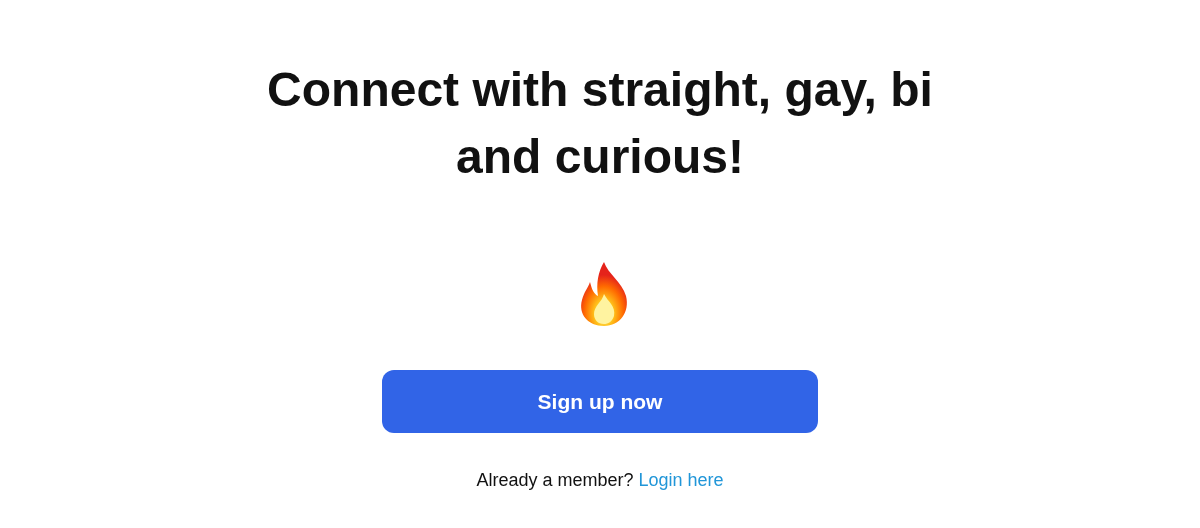  I want to click on login-link: Login here, so click(681, 480).